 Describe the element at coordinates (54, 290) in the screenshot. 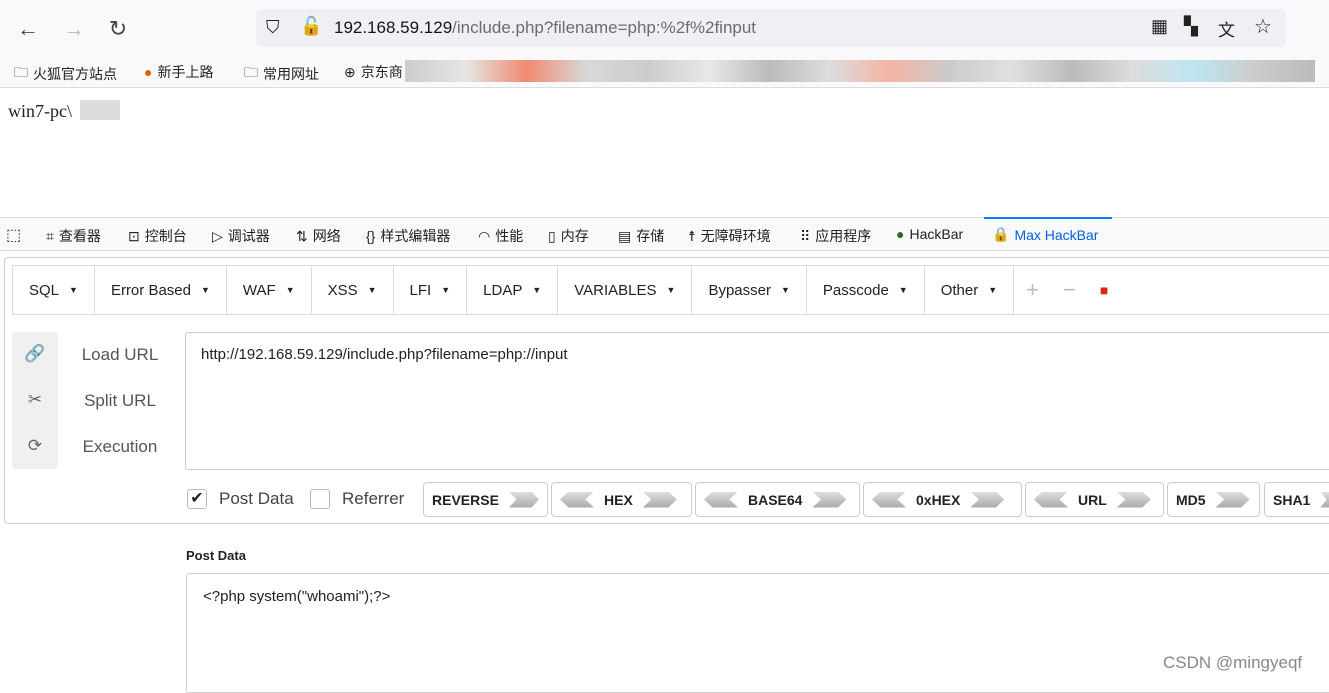

I see `menu-sql: SQL ▼` at that location.